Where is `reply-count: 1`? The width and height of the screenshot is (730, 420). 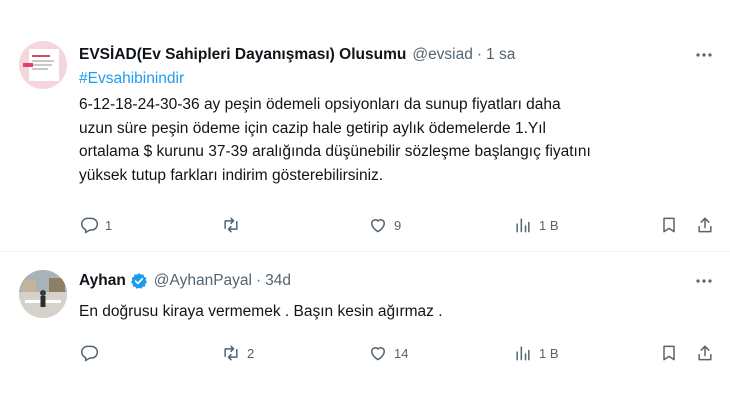 reply-count: 1 is located at coordinates (109, 225).